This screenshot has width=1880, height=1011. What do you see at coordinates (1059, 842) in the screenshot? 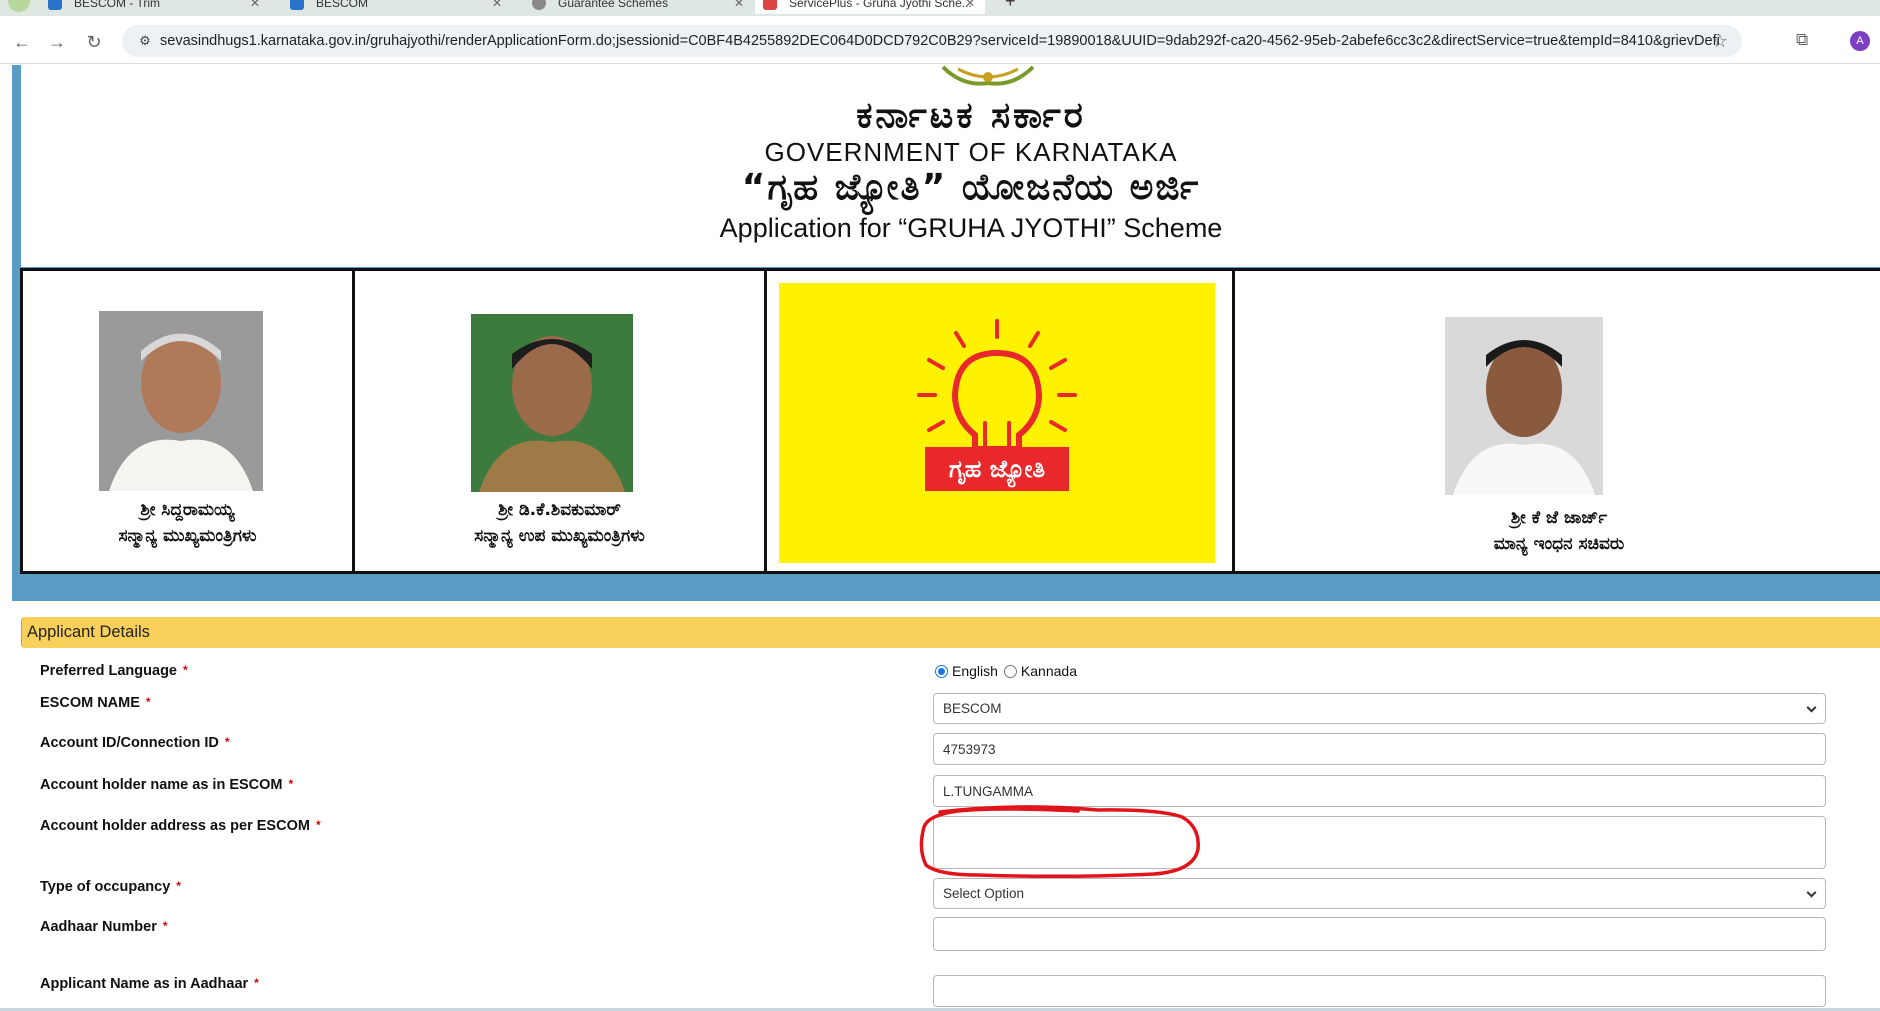
I see `red-circle-annotation` at bounding box center [1059, 842].